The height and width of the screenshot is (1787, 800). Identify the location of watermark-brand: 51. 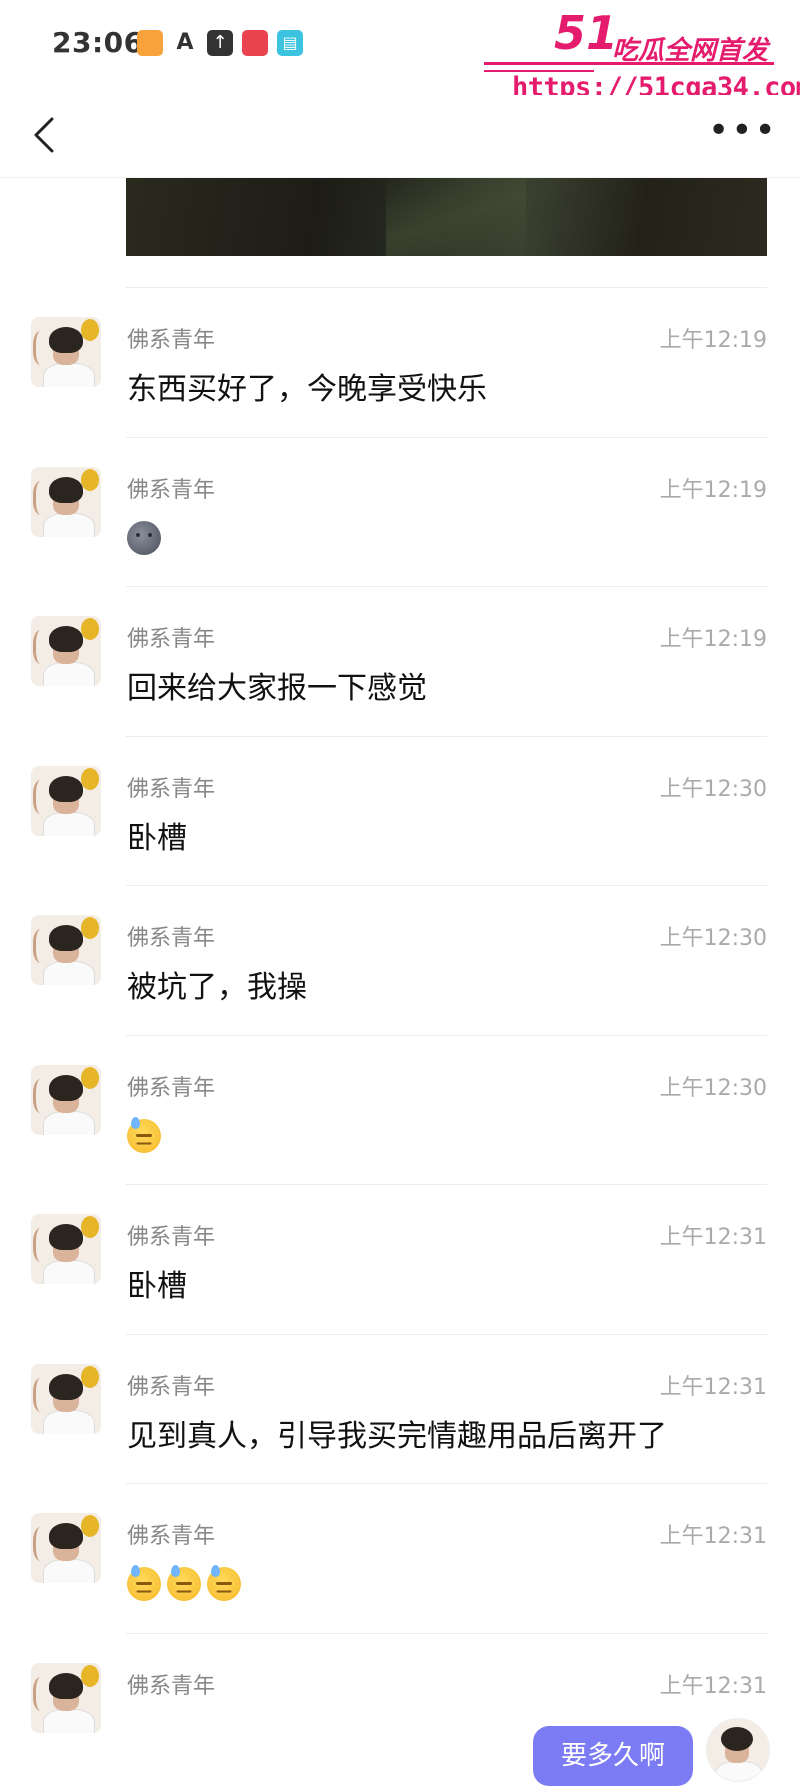
(586, 33).